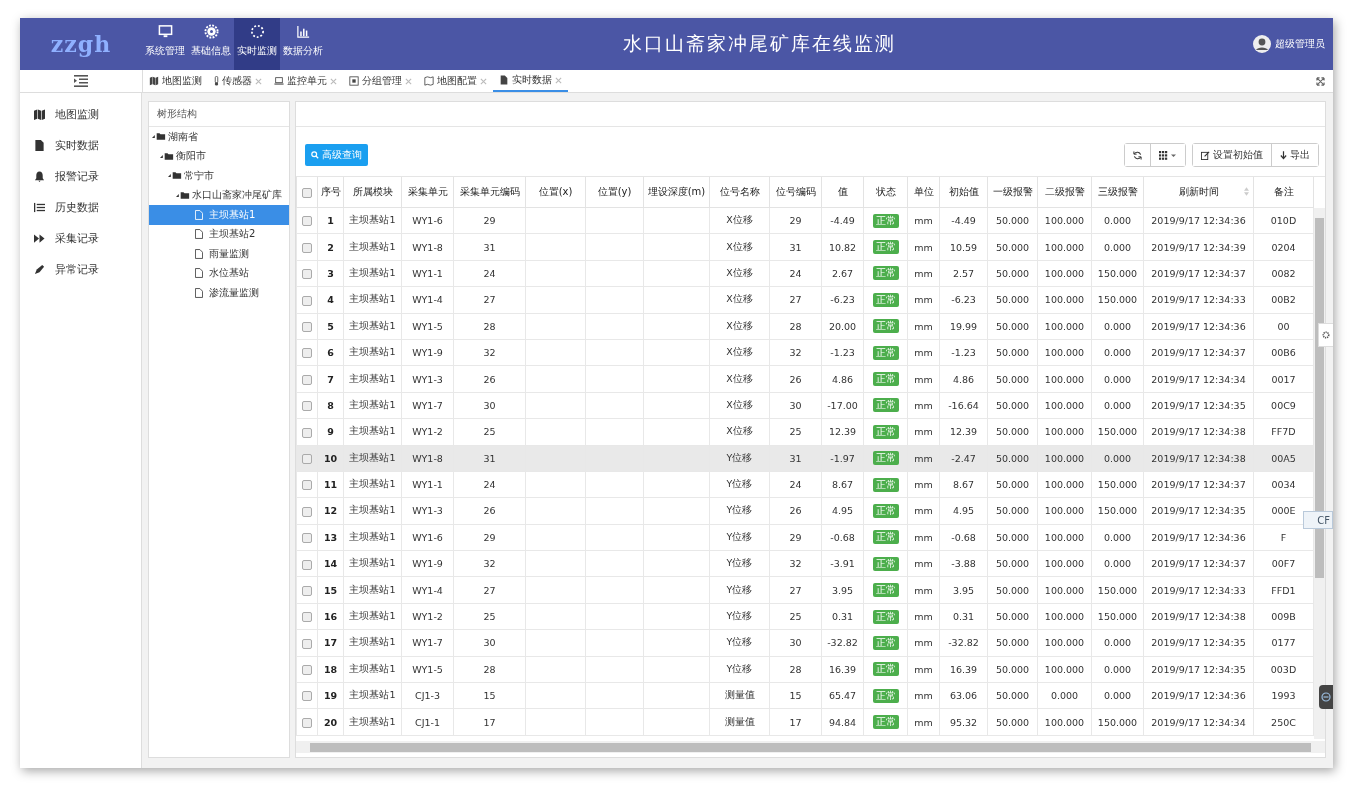 The width and height of the screenshot is (1370, 803). I want to click on avatar-icon, so click(1262, 44).